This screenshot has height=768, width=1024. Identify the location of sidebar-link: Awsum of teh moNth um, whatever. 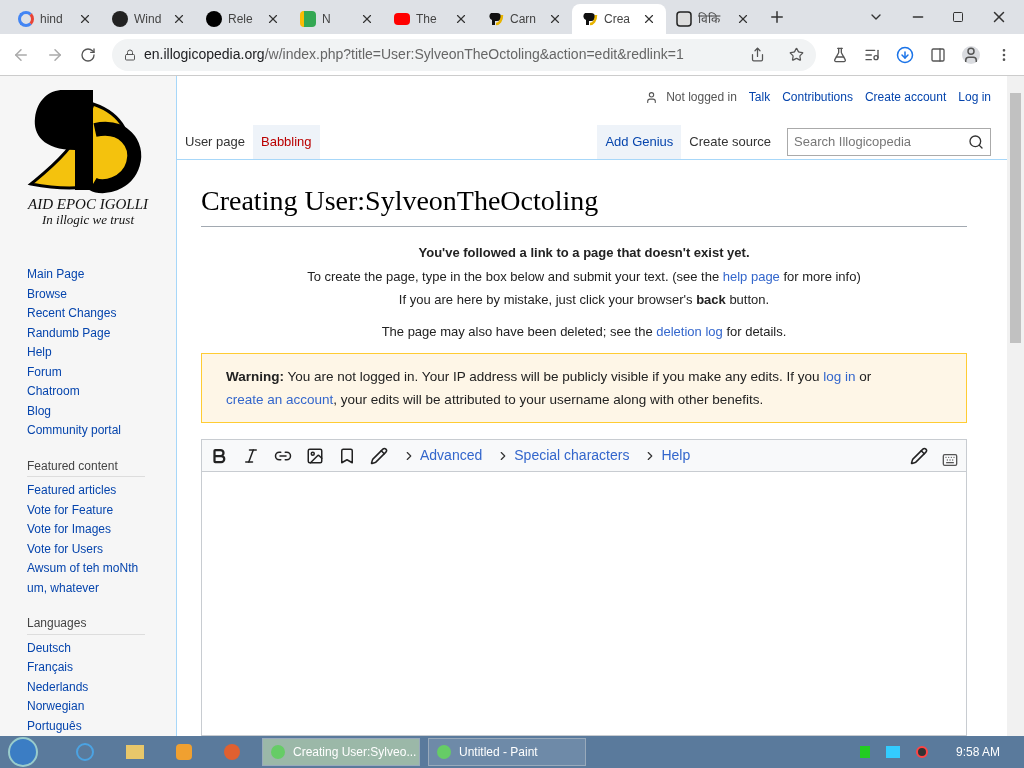
(87, 578).